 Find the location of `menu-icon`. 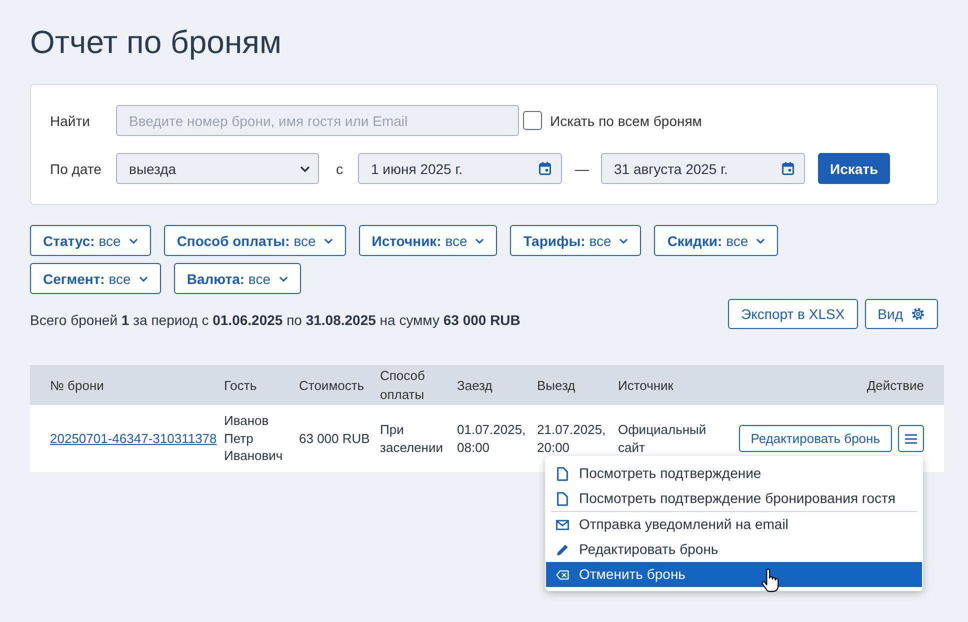

menu-icon is located at coordinates (911, 439).